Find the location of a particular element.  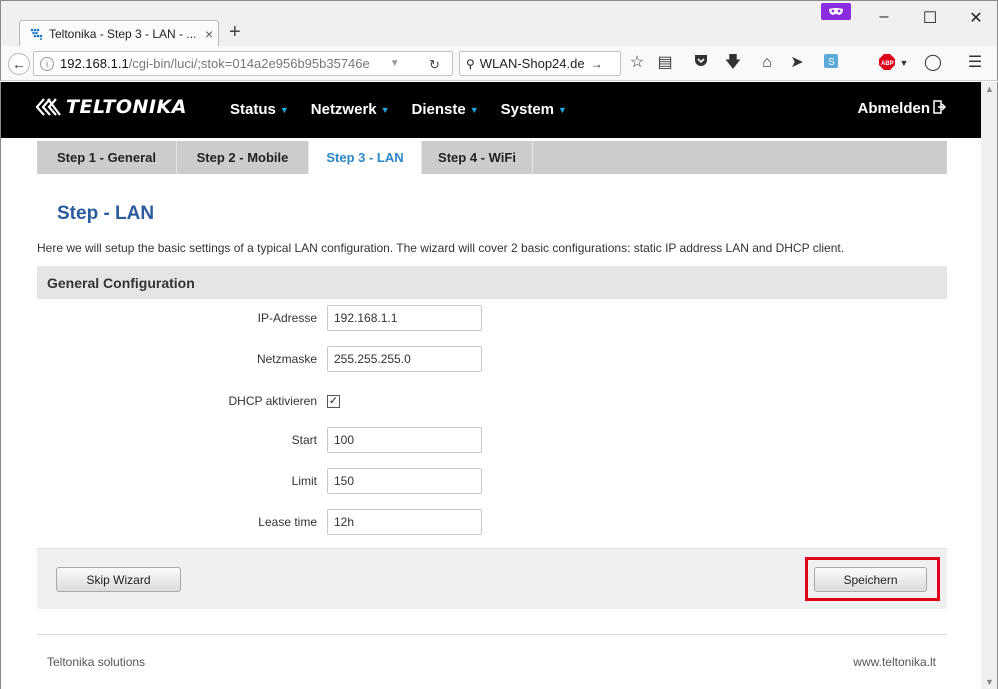

ip-address-row: IP-Adresse is located at coordinates (337, 318).